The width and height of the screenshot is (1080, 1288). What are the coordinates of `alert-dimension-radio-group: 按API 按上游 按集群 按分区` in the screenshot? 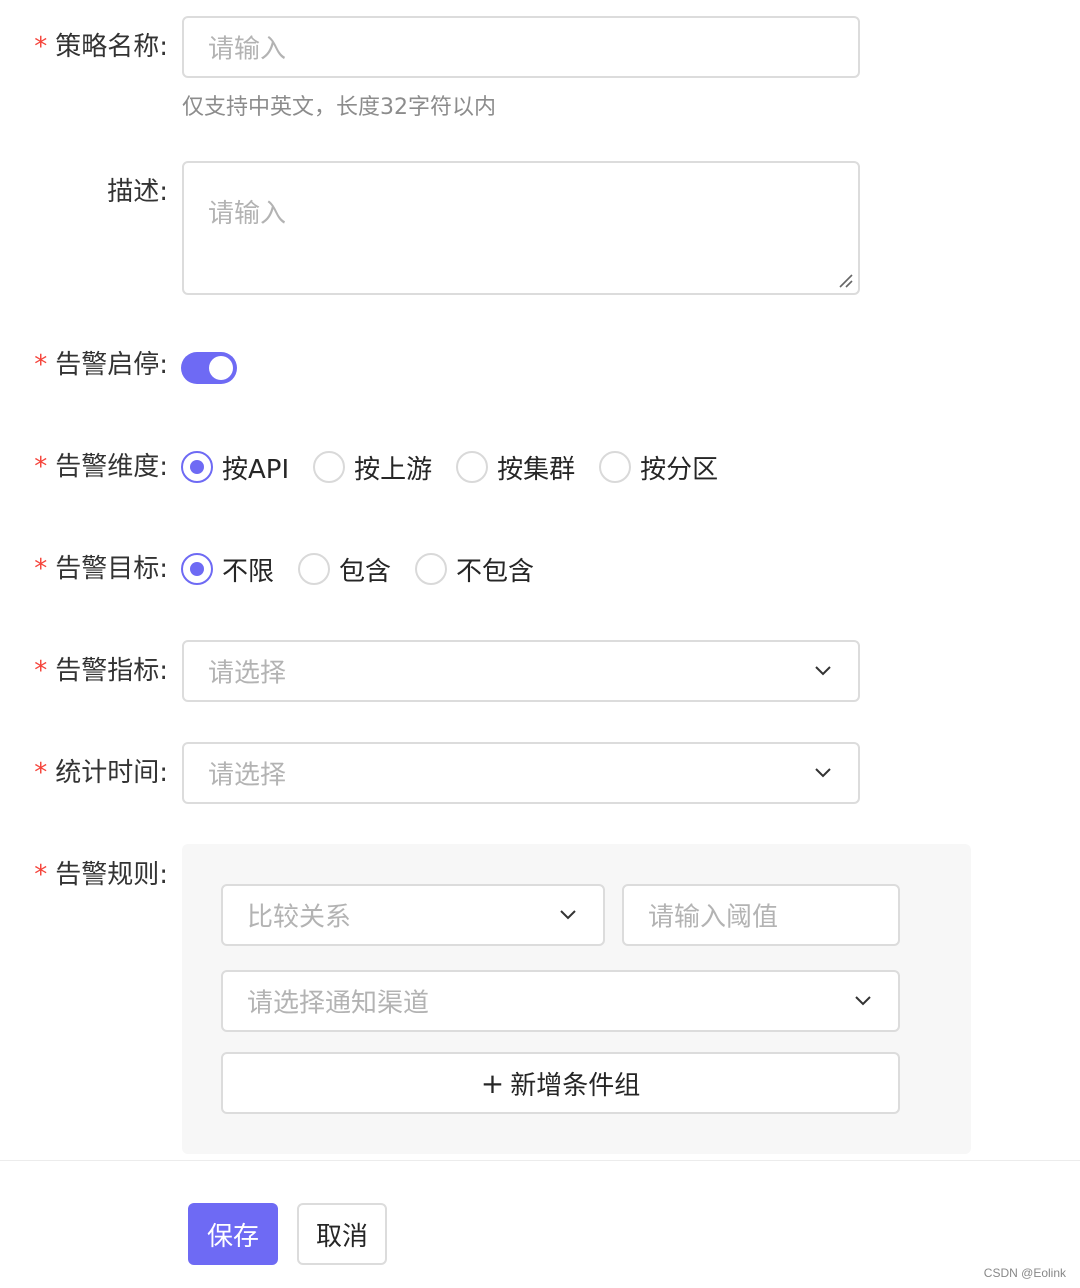 It's located at (461, 467).